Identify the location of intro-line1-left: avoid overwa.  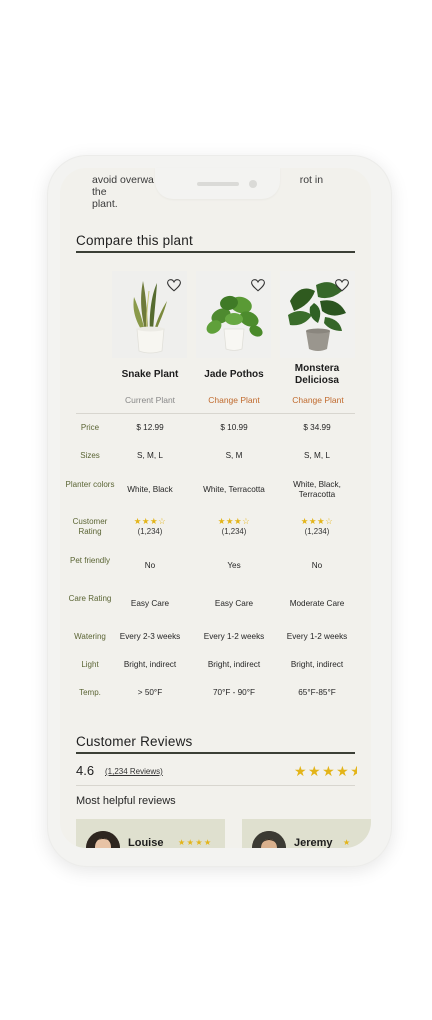
(123, 180).